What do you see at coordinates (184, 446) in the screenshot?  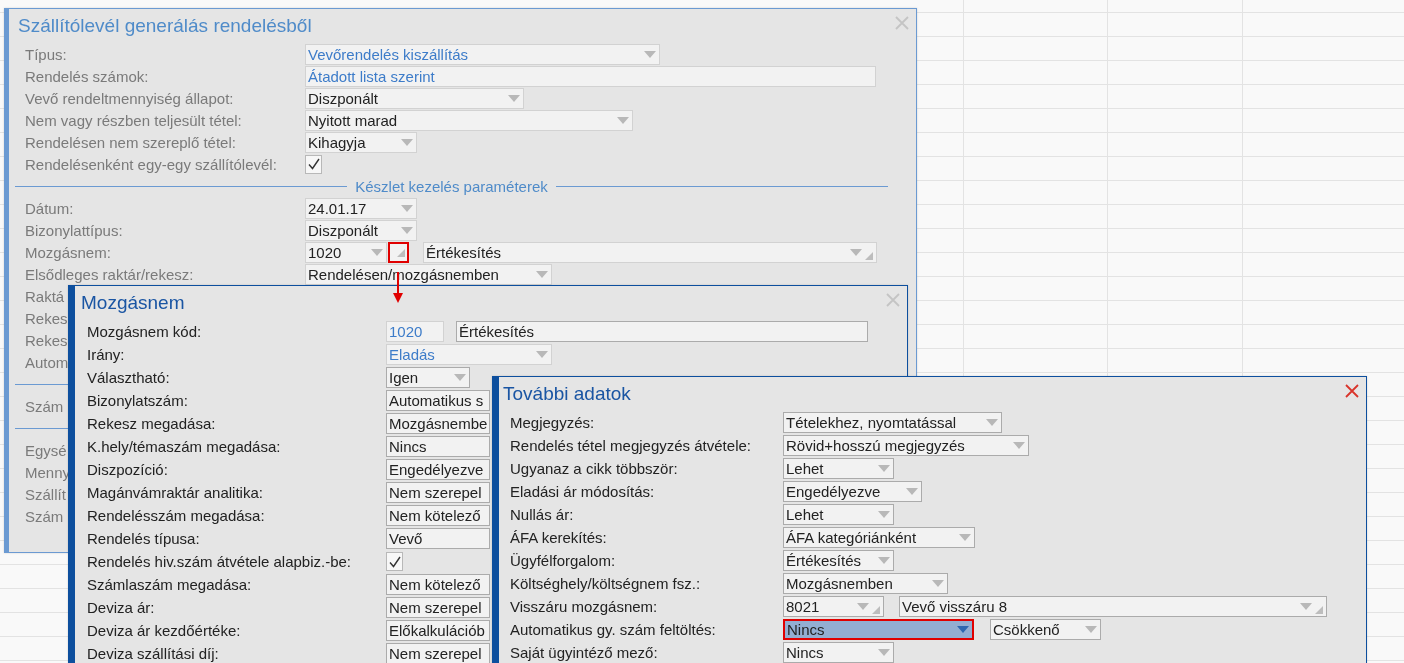 I see `field-label: K.hely/témaszám megadása:` at bounding box center [184, 446].